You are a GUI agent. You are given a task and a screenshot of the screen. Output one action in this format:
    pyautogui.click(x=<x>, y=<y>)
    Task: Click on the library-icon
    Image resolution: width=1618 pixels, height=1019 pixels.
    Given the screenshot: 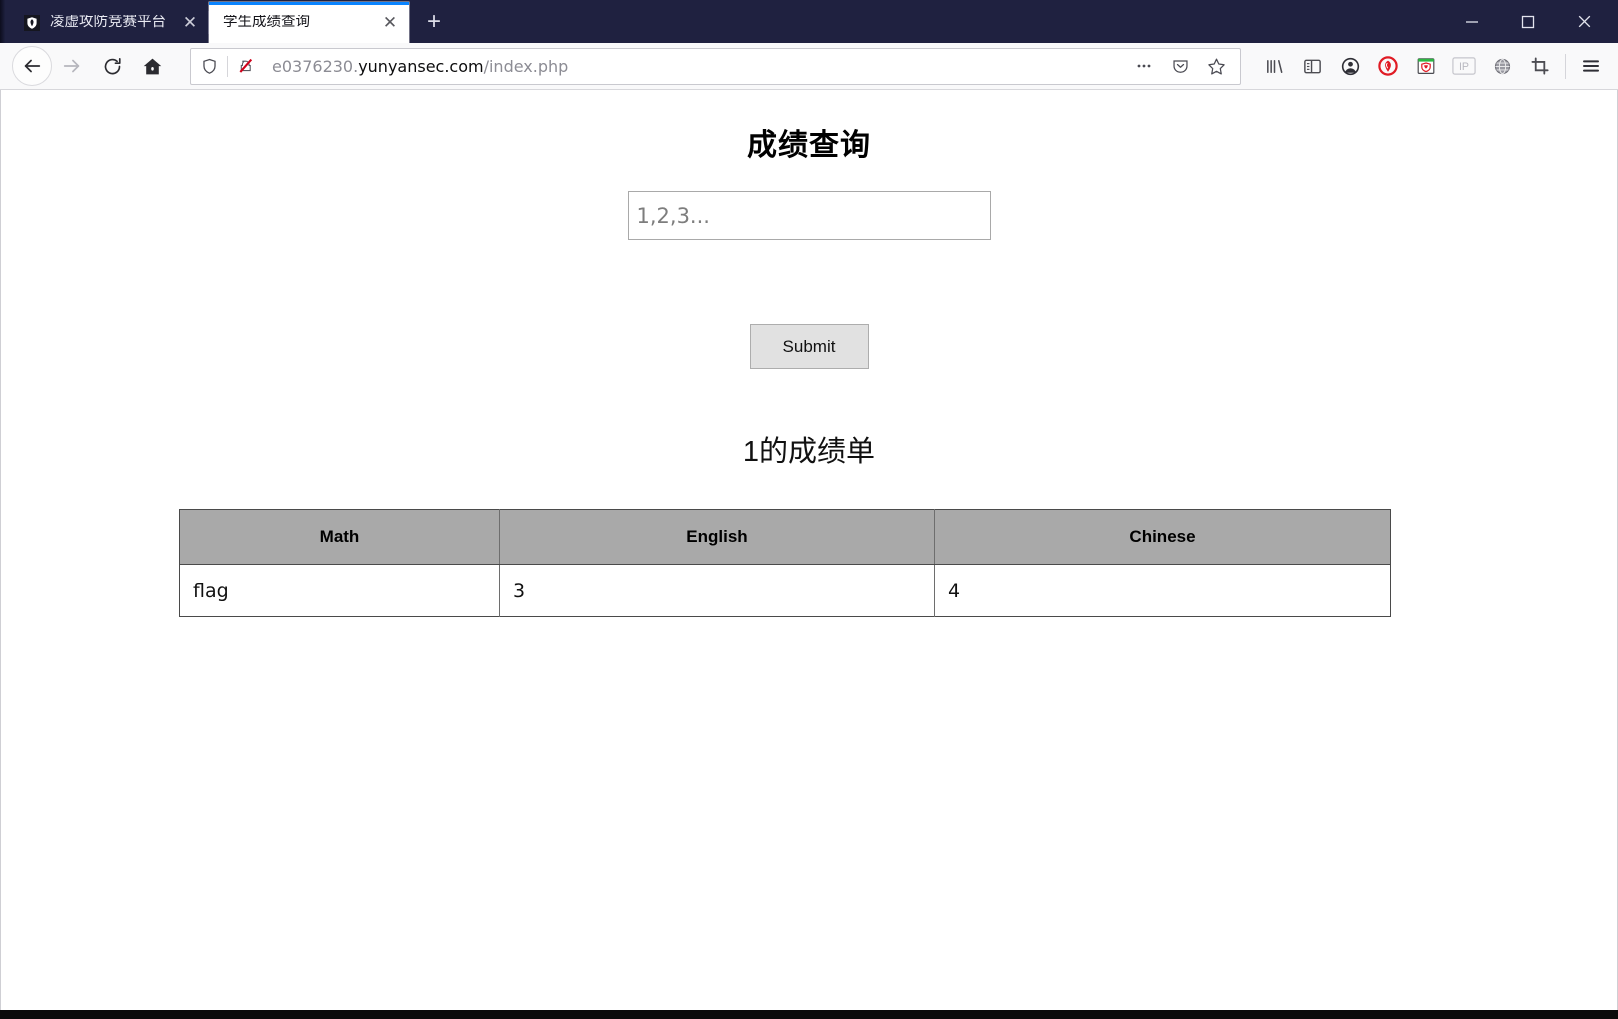 What is the action you would take?
    pyautogui.click(x=1274, y=66)
    